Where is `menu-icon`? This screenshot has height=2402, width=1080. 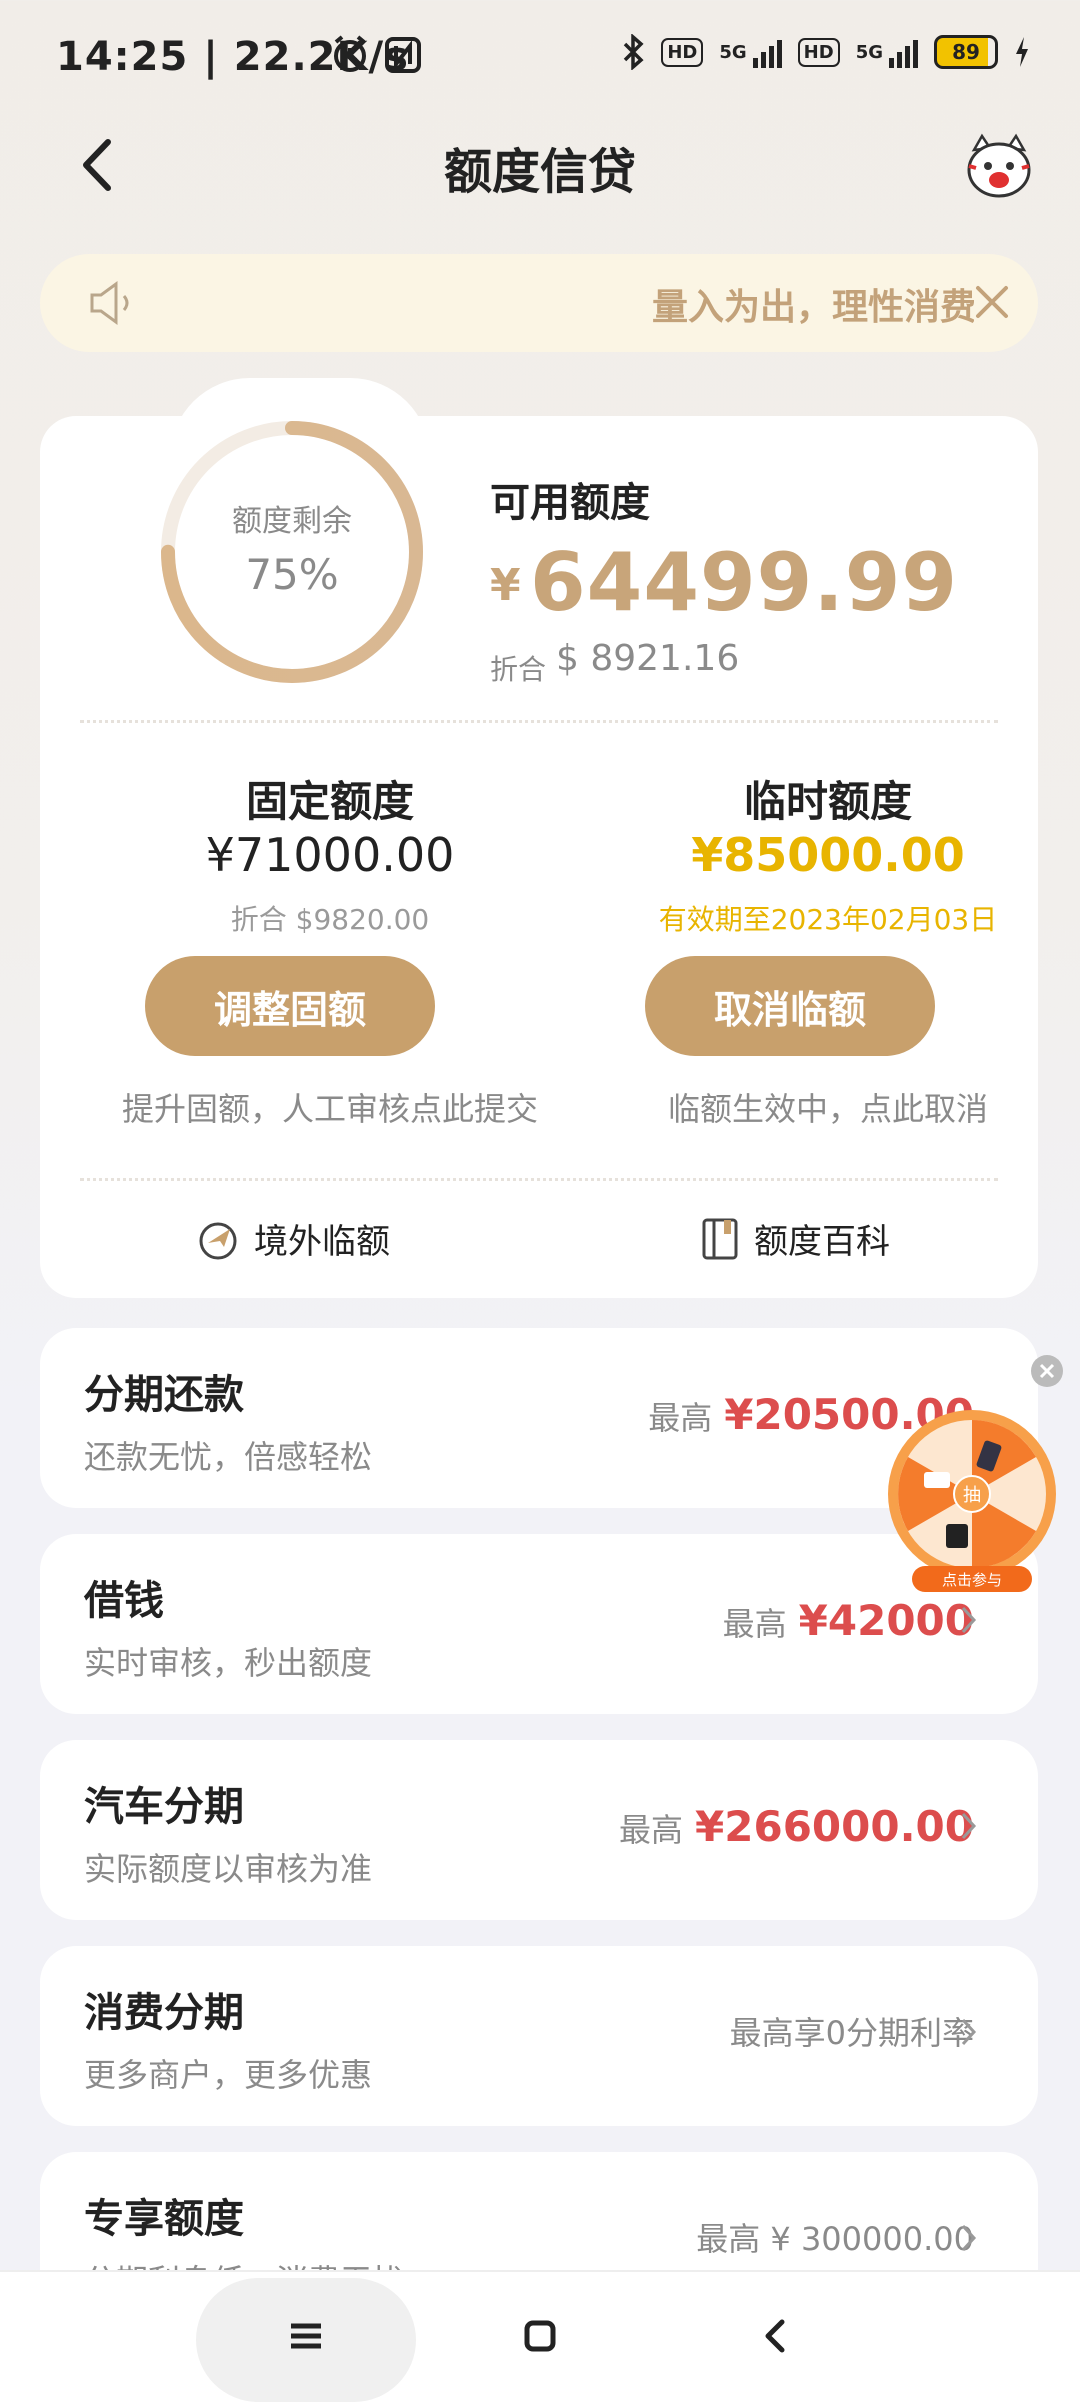
menu-icon is located at coordinates (306, 2336).